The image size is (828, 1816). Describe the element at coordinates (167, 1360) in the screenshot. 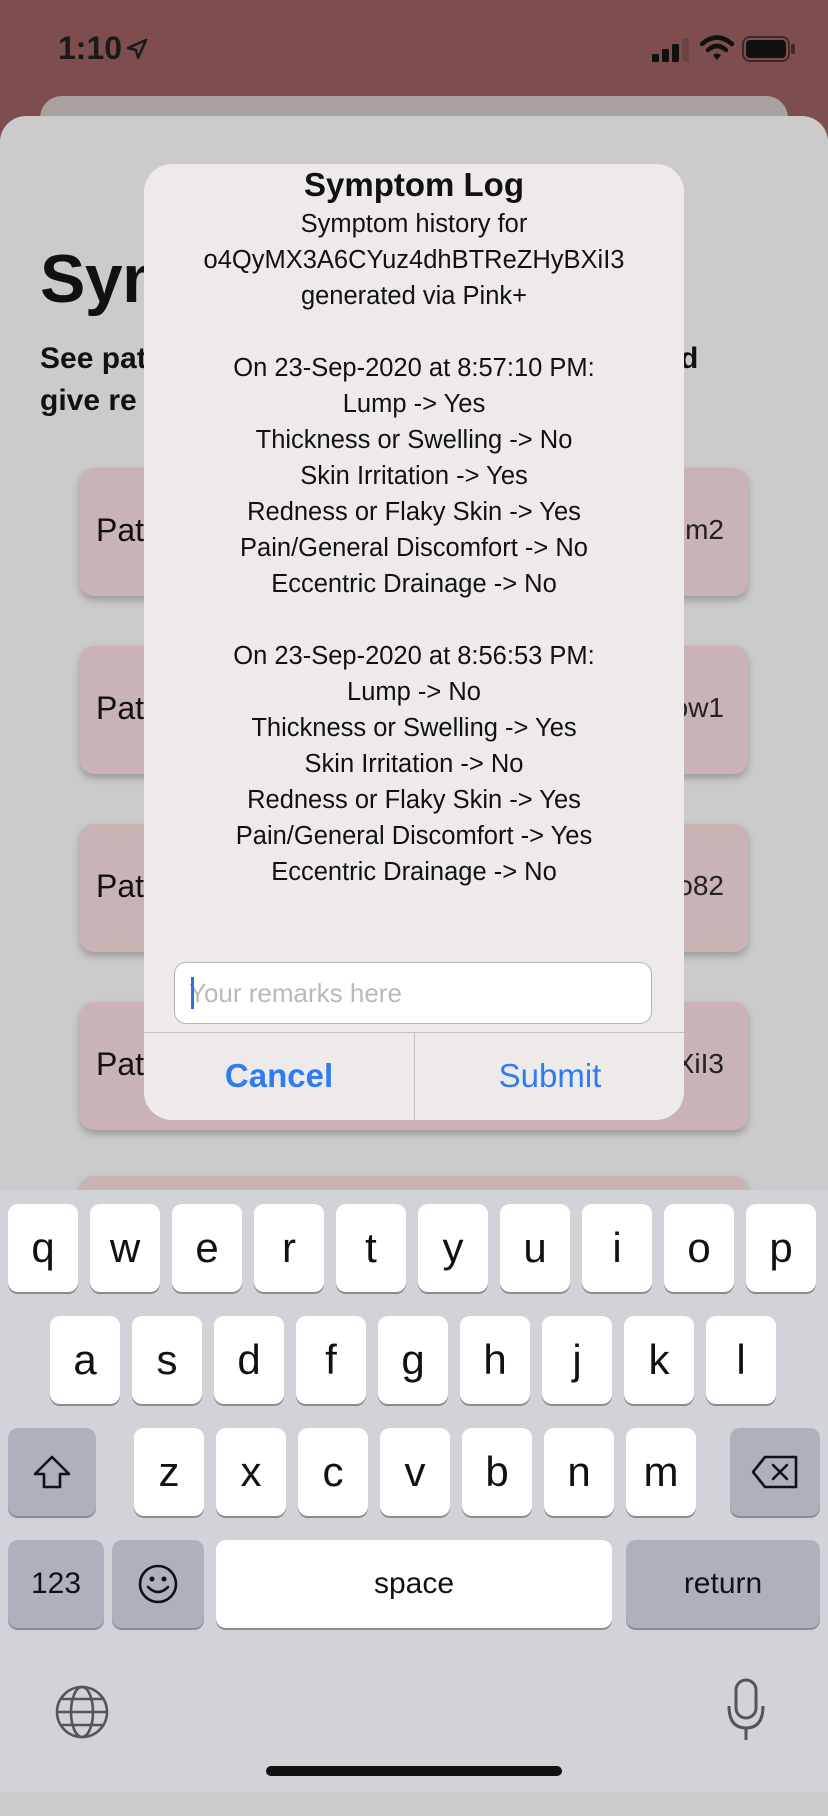

I see `letter-key: s` at that location.